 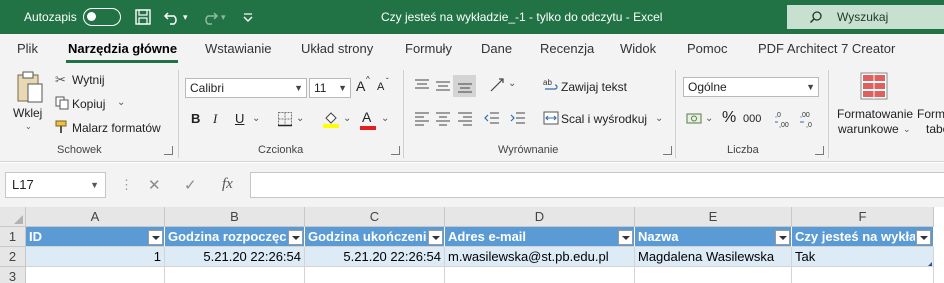 I want to click on tab-file: Plik, so click(x=27, y=48).